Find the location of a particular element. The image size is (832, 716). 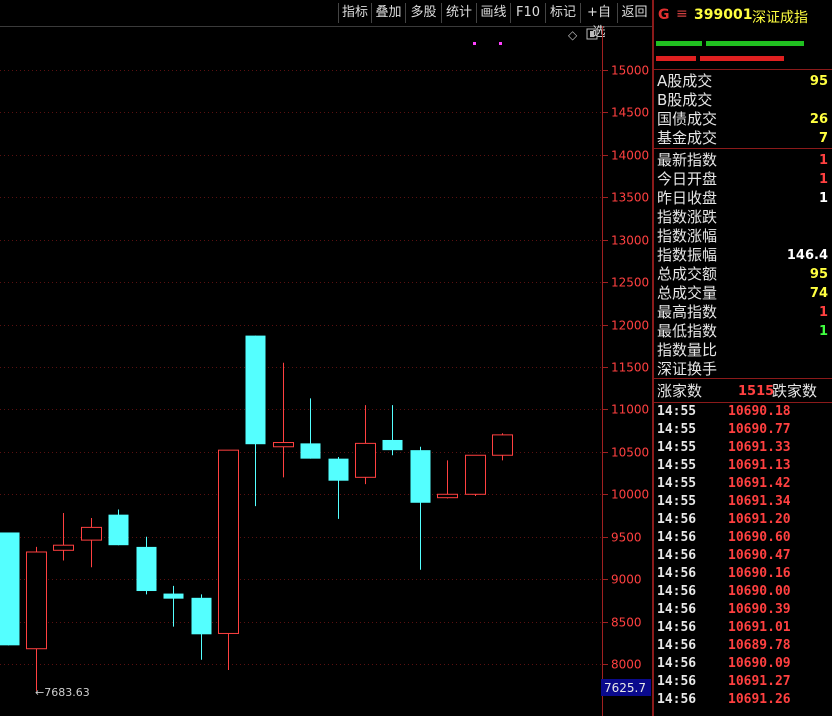

stat-label: 最新指数 is located at coordinates (687, 160).